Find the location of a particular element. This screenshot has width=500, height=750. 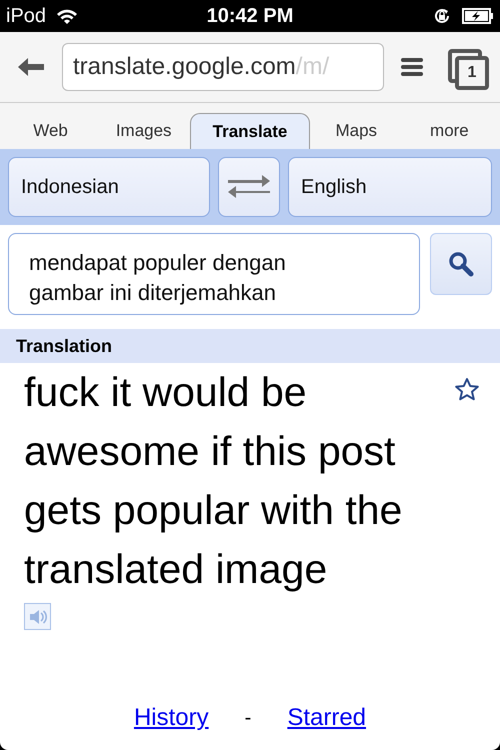

swap-icon is located at coordinates (249, 187).